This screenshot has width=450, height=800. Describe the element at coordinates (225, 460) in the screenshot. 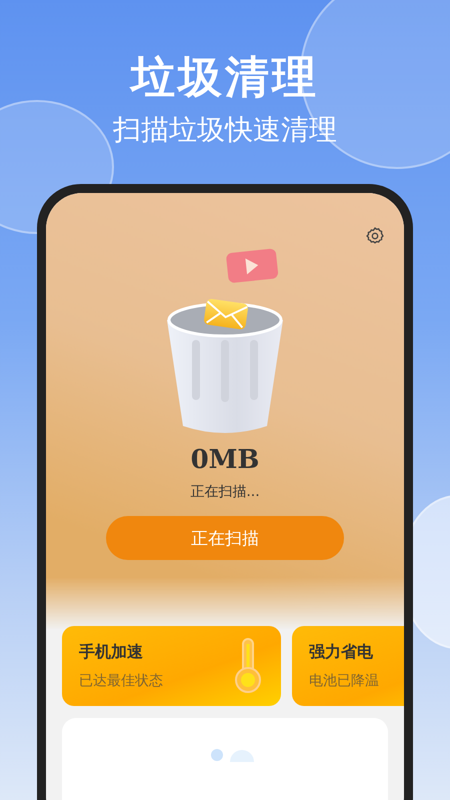

I see `junk-size: 0MB` at that location.